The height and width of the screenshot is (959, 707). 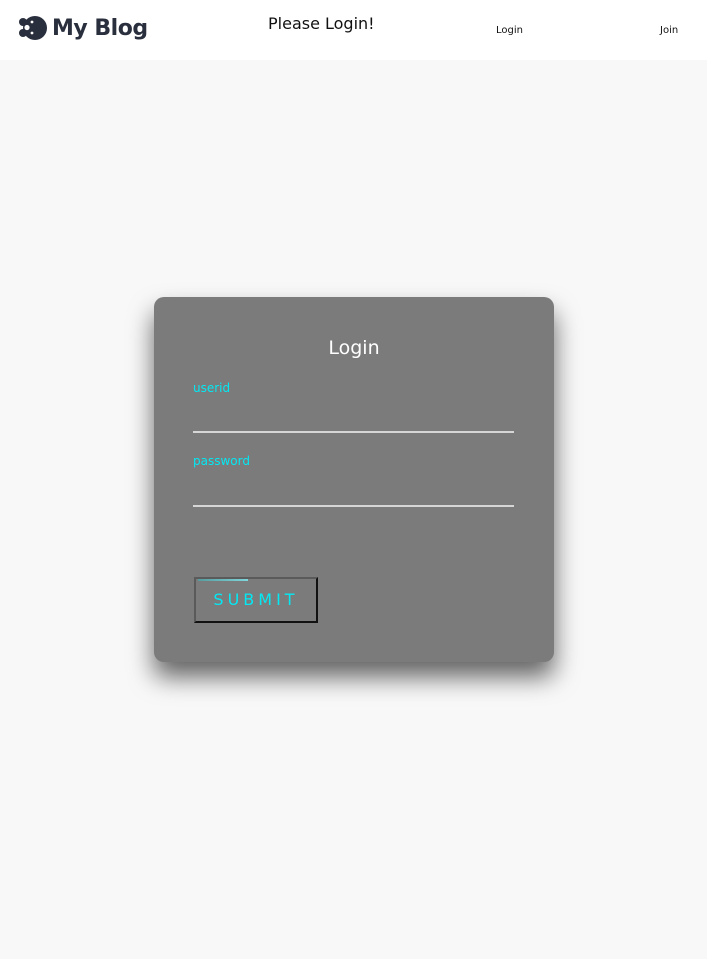 What do you see at coordinates (212, 388) in the screenshot?
I see `userid-label: userid` at bounding box center [212, 388].